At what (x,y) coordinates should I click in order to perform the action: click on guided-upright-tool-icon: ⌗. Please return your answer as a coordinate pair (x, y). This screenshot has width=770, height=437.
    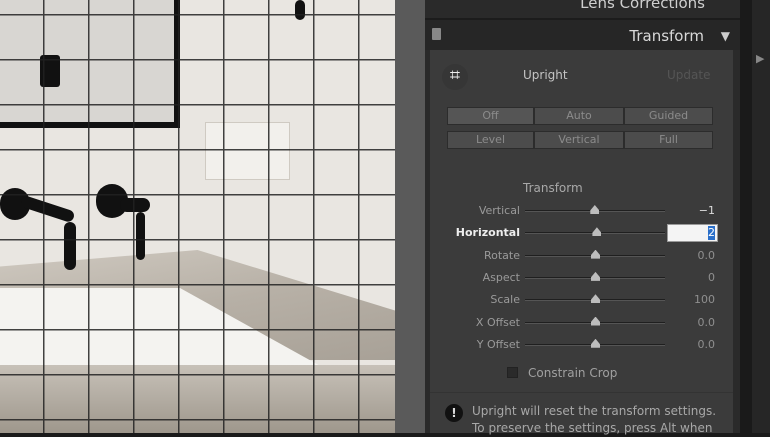
    Looking at the image, I should click on (455, 77).